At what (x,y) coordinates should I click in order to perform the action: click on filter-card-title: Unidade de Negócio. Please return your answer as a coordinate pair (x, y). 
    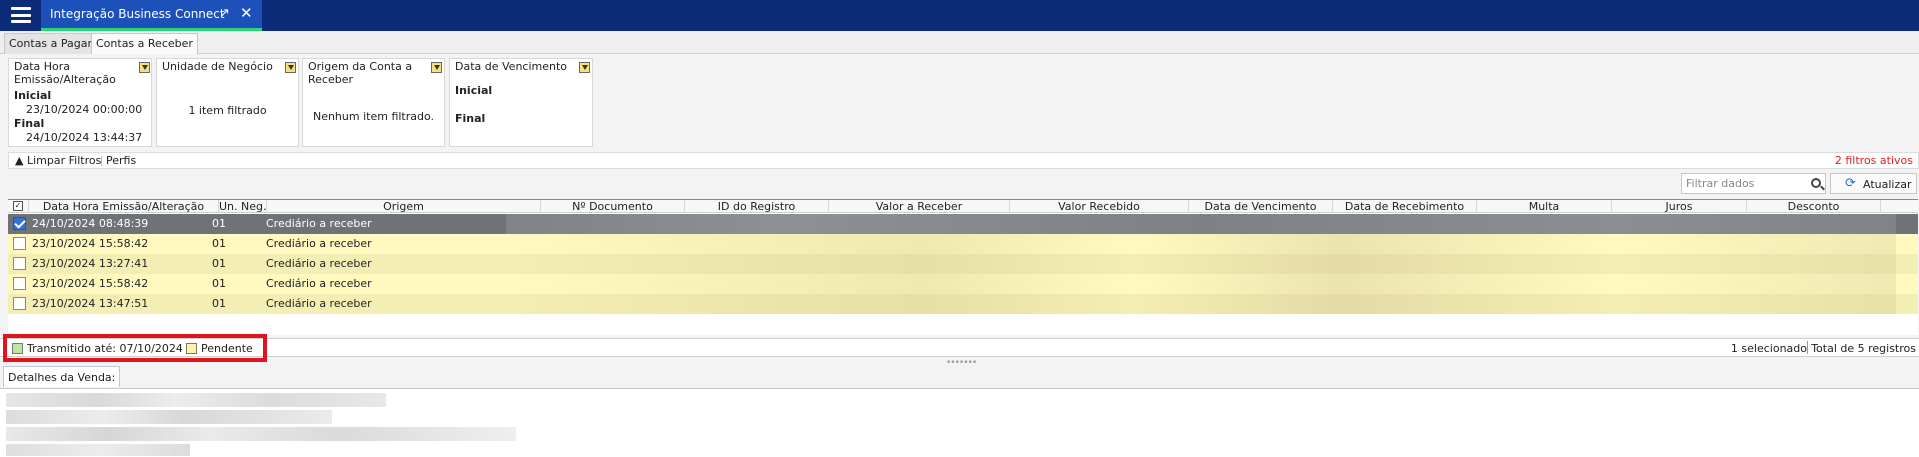
    Looking at the image, I should click on (217, 66).